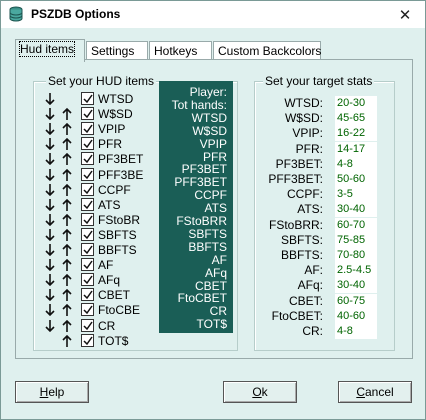  Describe the element at coordinates (310, 209) in the screenshot. I see `target-stat-label: ATS:` at that location.